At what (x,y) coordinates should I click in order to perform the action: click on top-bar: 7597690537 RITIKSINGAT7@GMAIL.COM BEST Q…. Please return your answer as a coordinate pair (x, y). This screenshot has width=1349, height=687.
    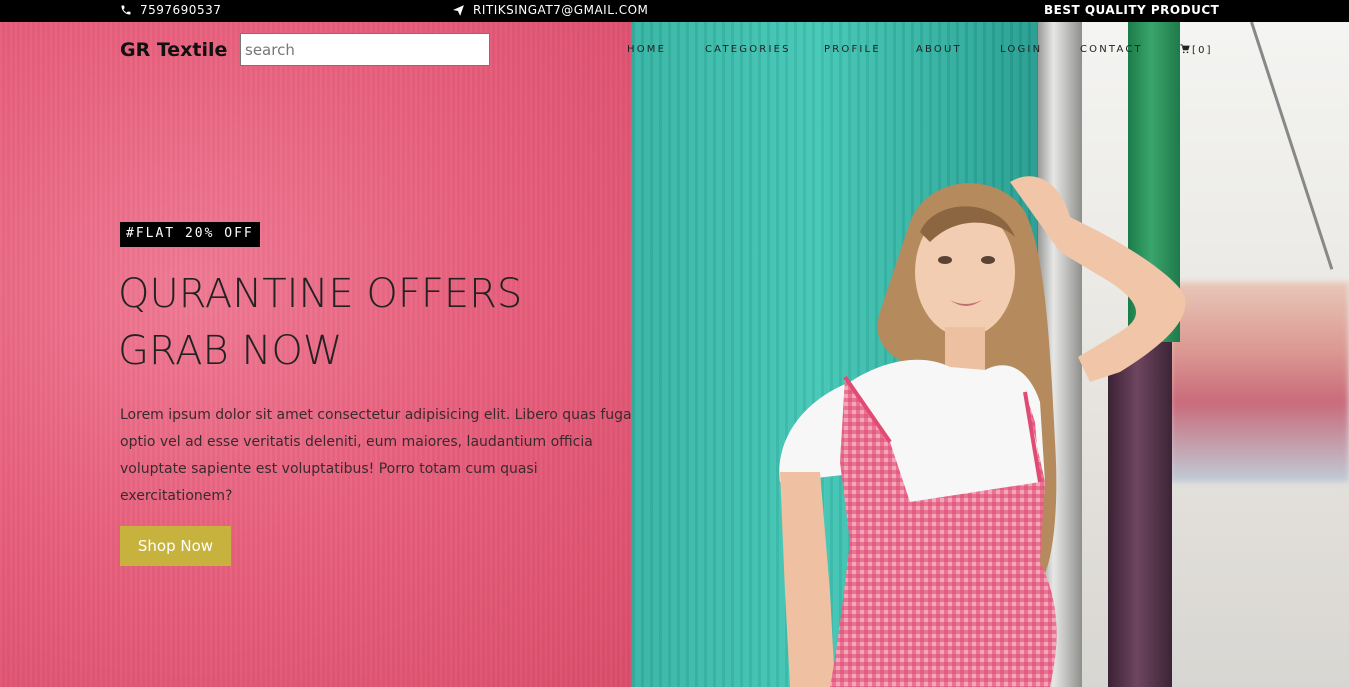
    Looking at the image, I should click on (674, 11).